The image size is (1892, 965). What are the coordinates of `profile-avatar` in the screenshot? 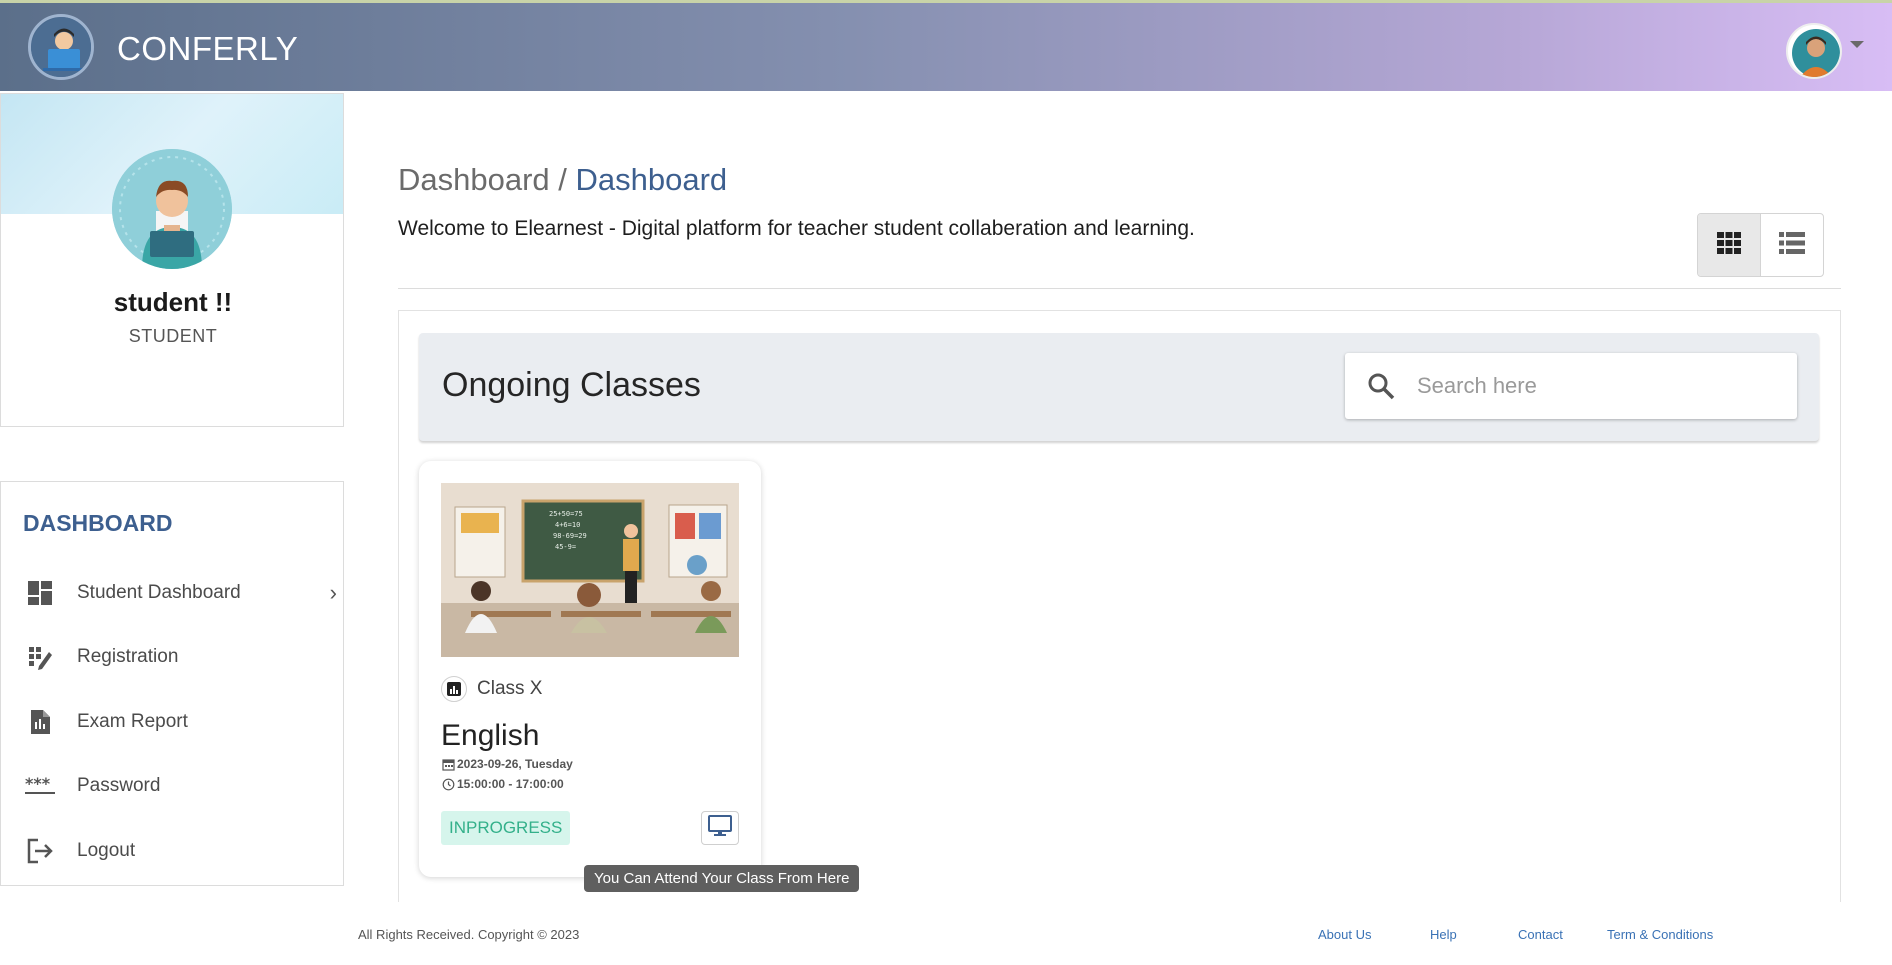 It's located at (172, 209).